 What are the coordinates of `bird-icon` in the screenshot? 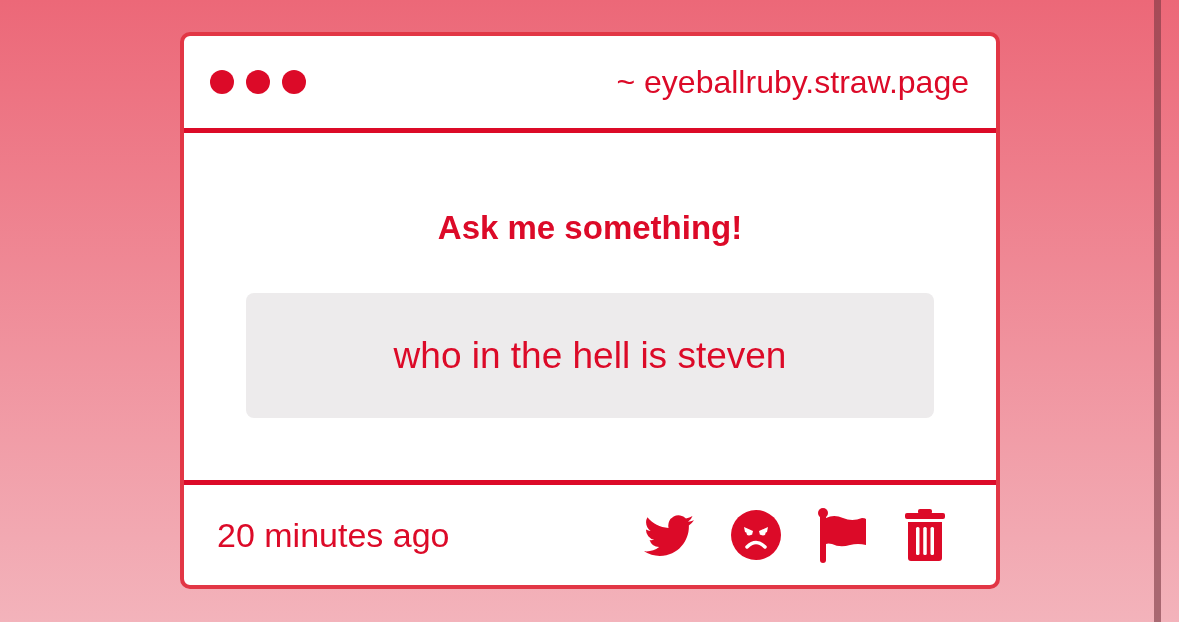 It's located at (669, 535).